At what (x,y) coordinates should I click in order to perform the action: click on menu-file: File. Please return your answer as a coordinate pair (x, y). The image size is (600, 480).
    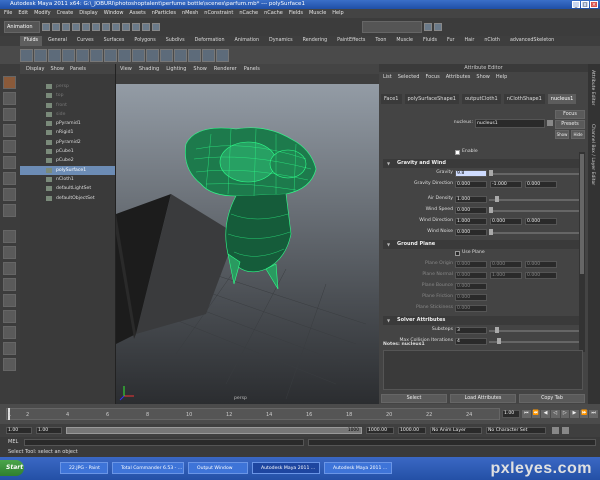
    Looking at the image, I should click on (8, 13).